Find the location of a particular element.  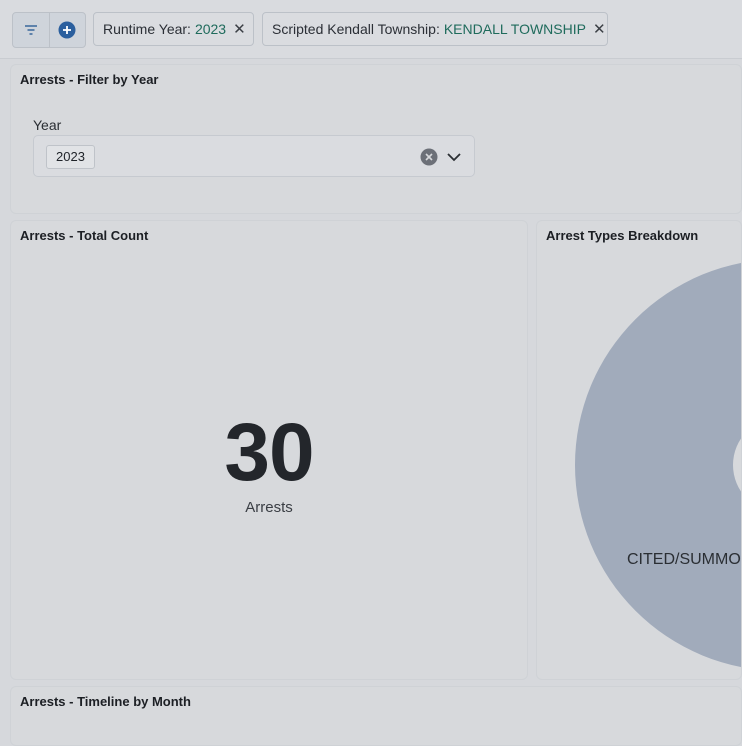

donut-slice-cited-summoned is located at coordinates (658, 465).